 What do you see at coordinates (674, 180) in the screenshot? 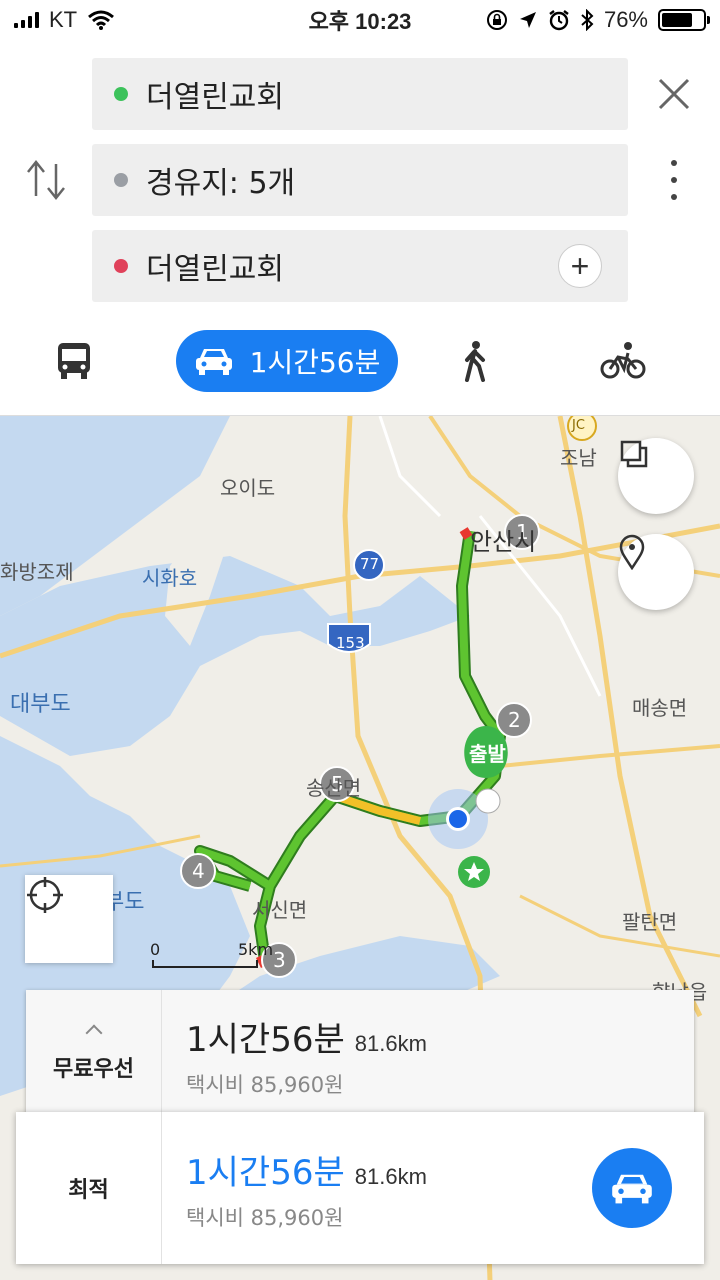
I see `more-icon` at bounding box center [674, 180].